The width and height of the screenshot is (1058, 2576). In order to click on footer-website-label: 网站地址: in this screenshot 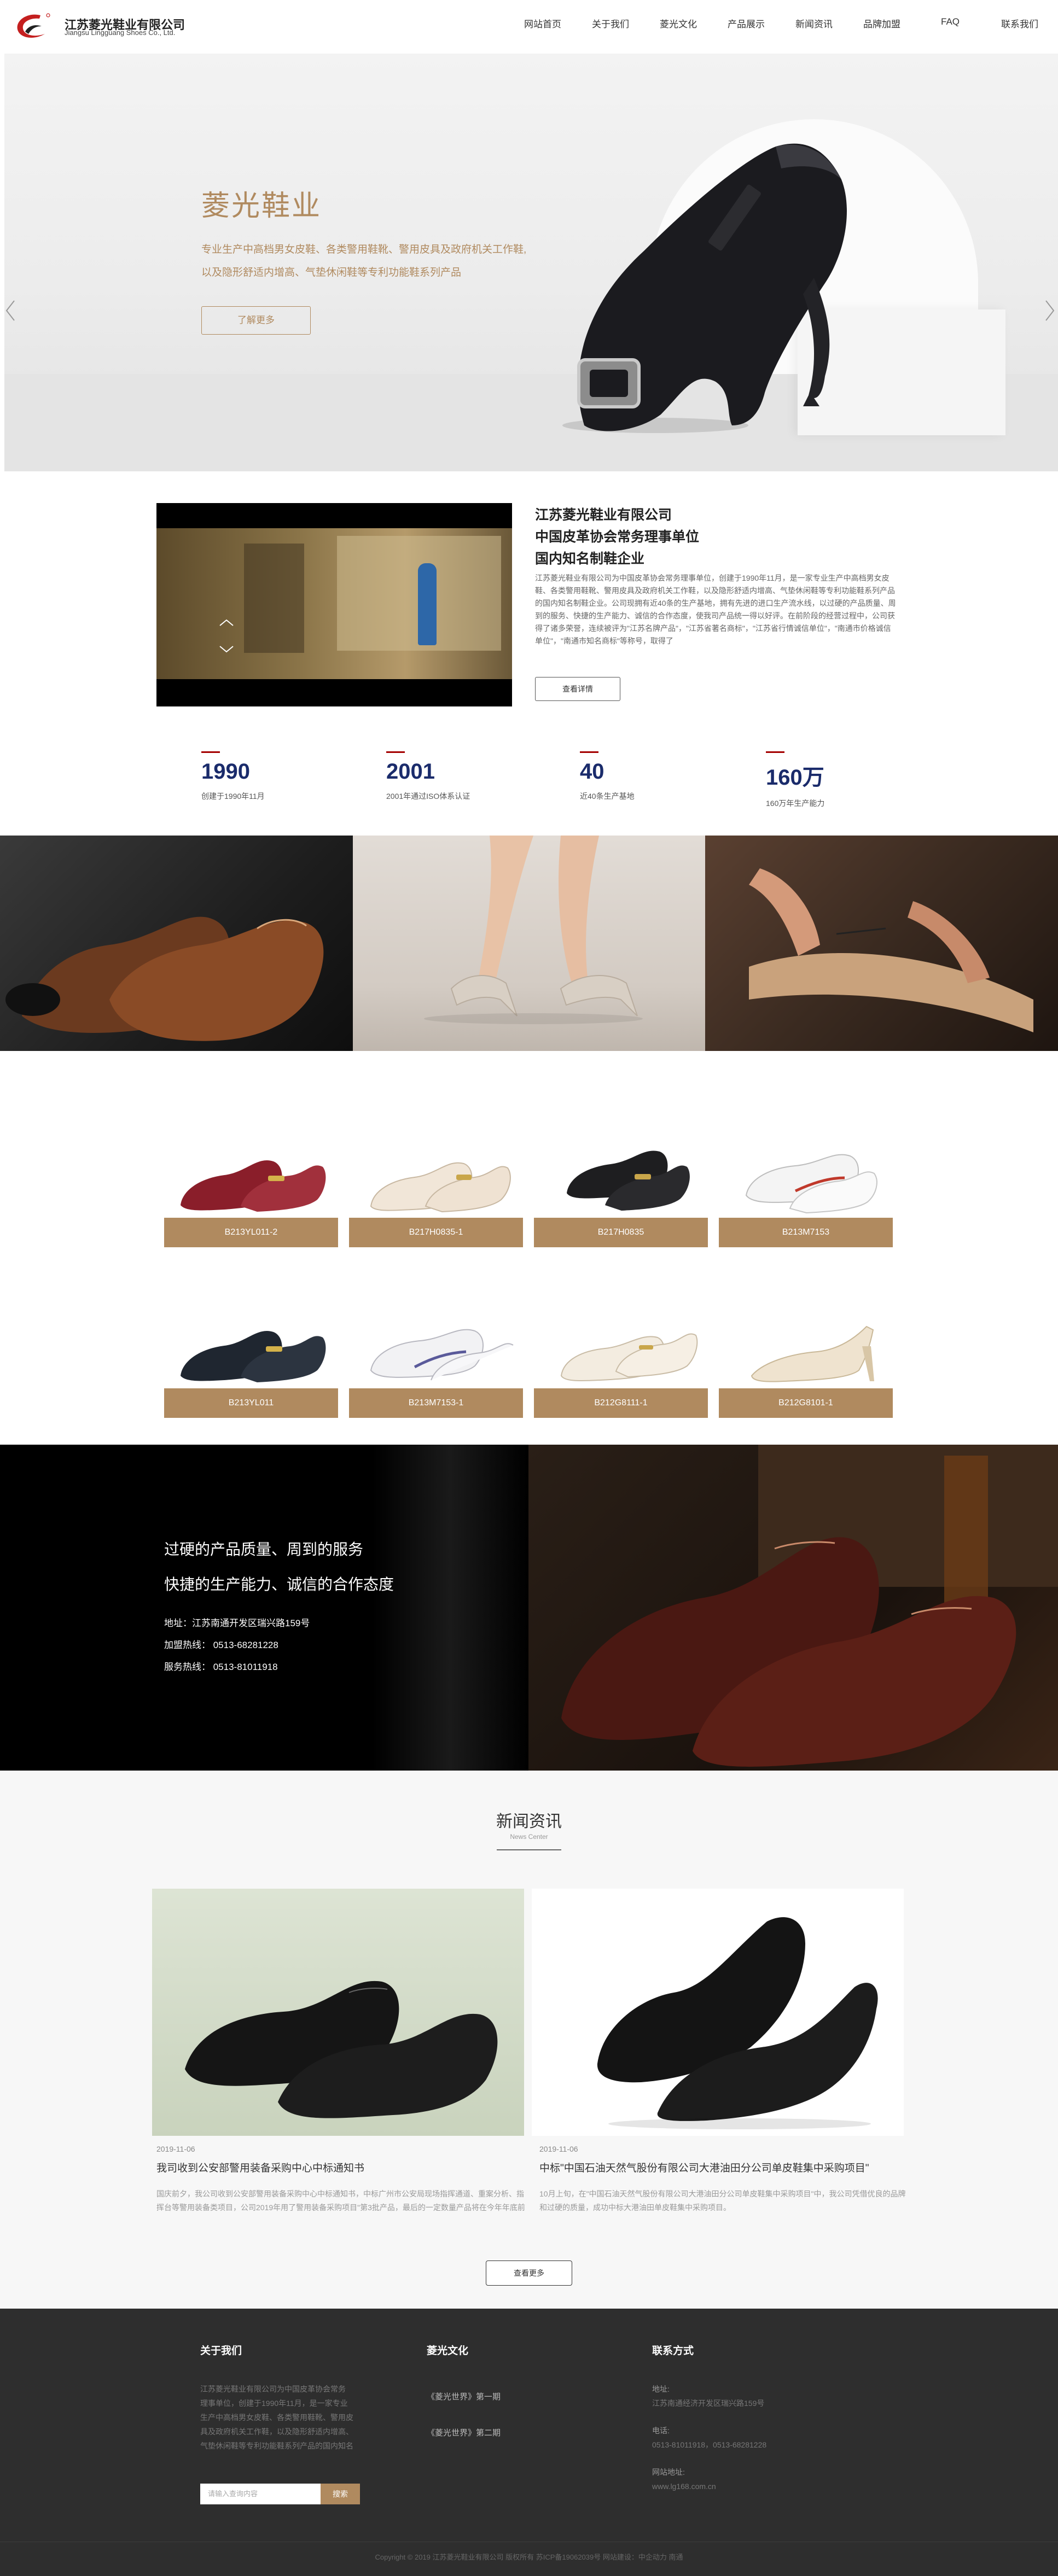, I will do `click(668, 2472)`.